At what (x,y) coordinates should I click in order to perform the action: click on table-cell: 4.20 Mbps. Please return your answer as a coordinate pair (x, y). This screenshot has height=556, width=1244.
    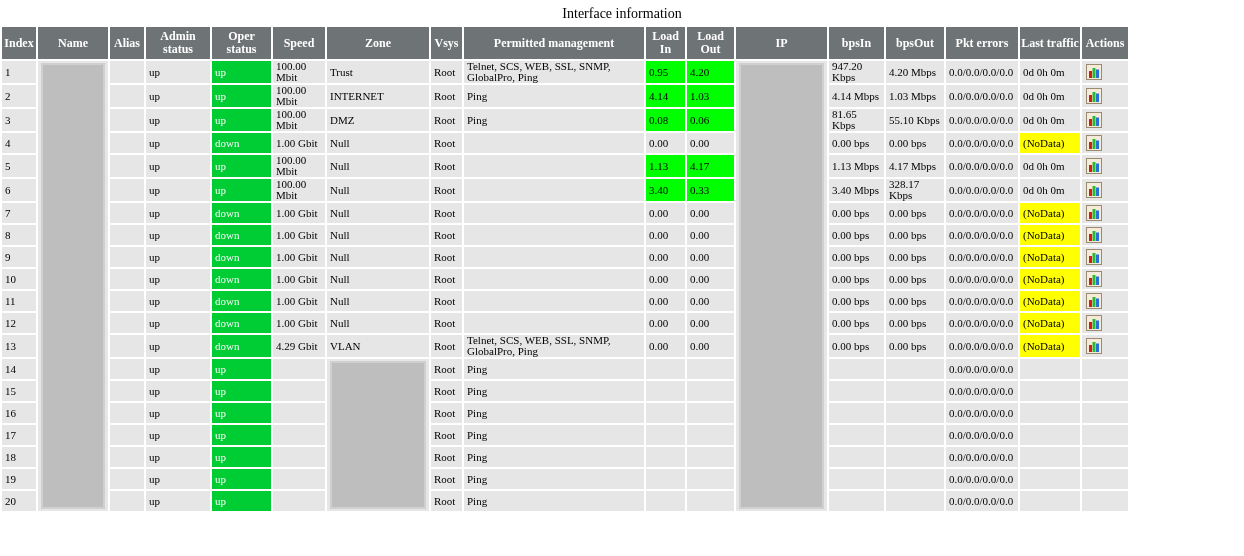
    Looking at the image, I should click on (915, 72).